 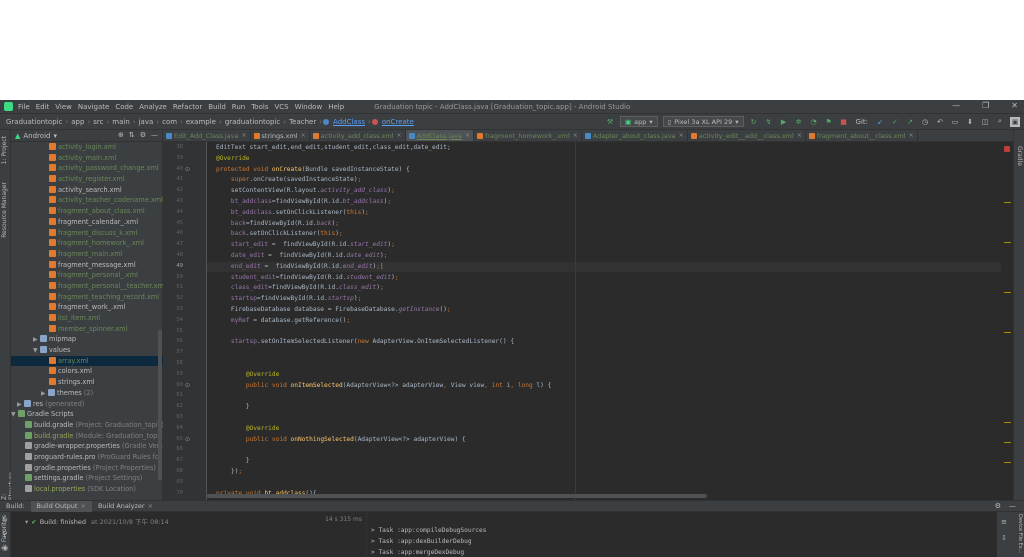 What do you see at coordinates (87, 436) in the screenshot?
I see `tree-item: build.gradle (Module: Graduation_topic)` at bounding box center [87, 436].